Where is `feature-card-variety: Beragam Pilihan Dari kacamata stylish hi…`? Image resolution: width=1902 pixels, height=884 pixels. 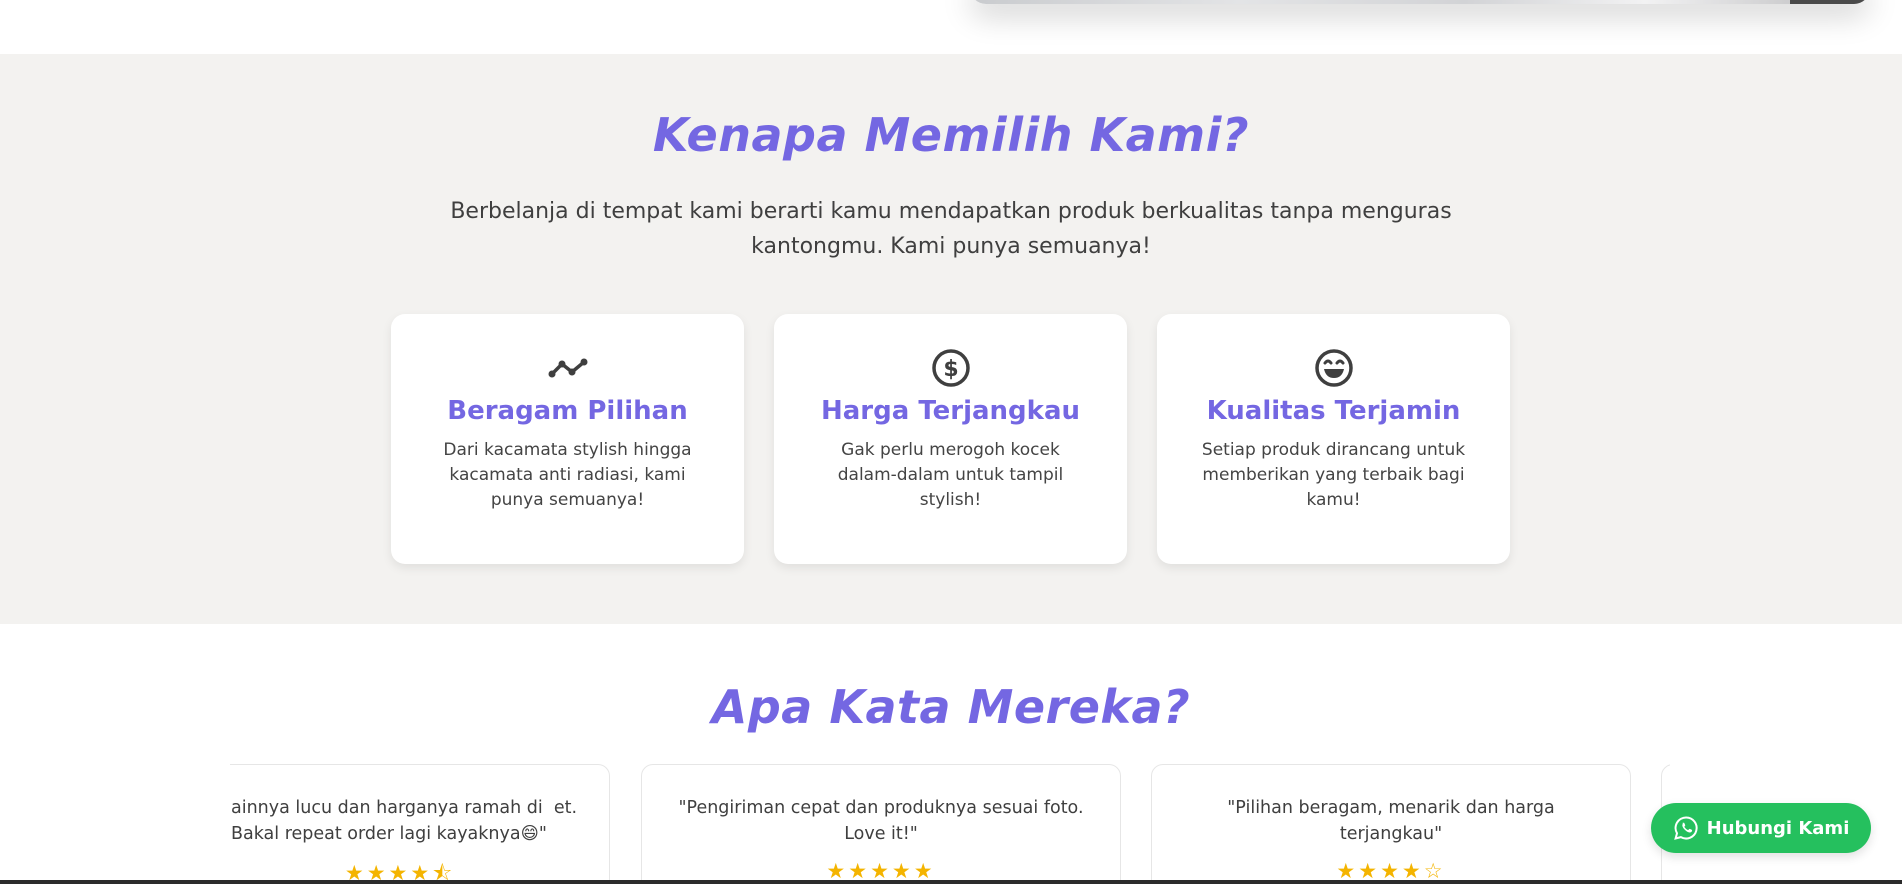 feature-card-variety: Beragam Pilihan Dari kacamata stylish hi… is located at coordinates (567, 439).